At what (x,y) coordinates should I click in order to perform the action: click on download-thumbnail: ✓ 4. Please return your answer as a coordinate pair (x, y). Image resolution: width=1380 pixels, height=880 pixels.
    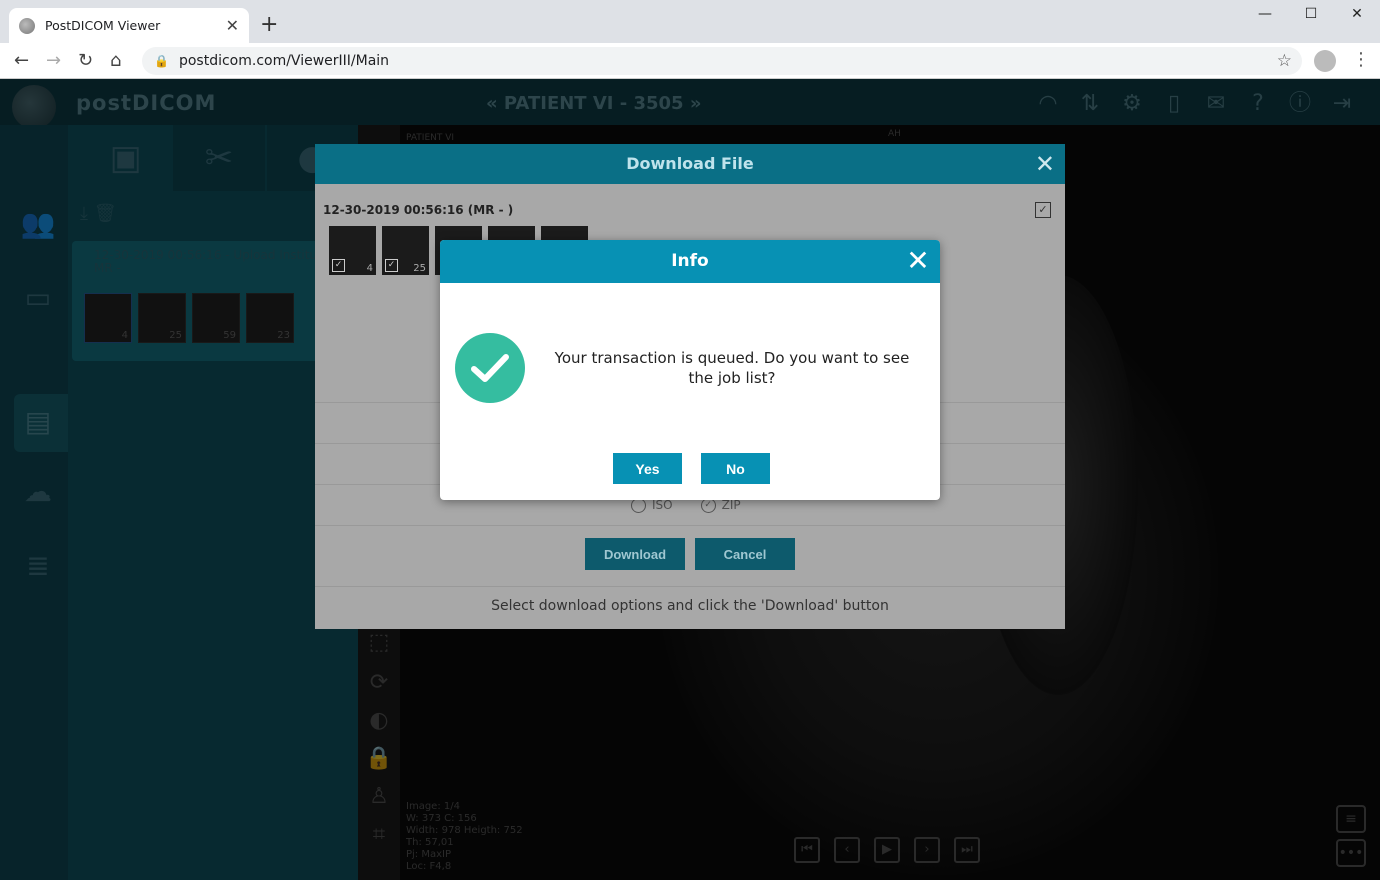
    Looking at the image, I should click on (352, 250).